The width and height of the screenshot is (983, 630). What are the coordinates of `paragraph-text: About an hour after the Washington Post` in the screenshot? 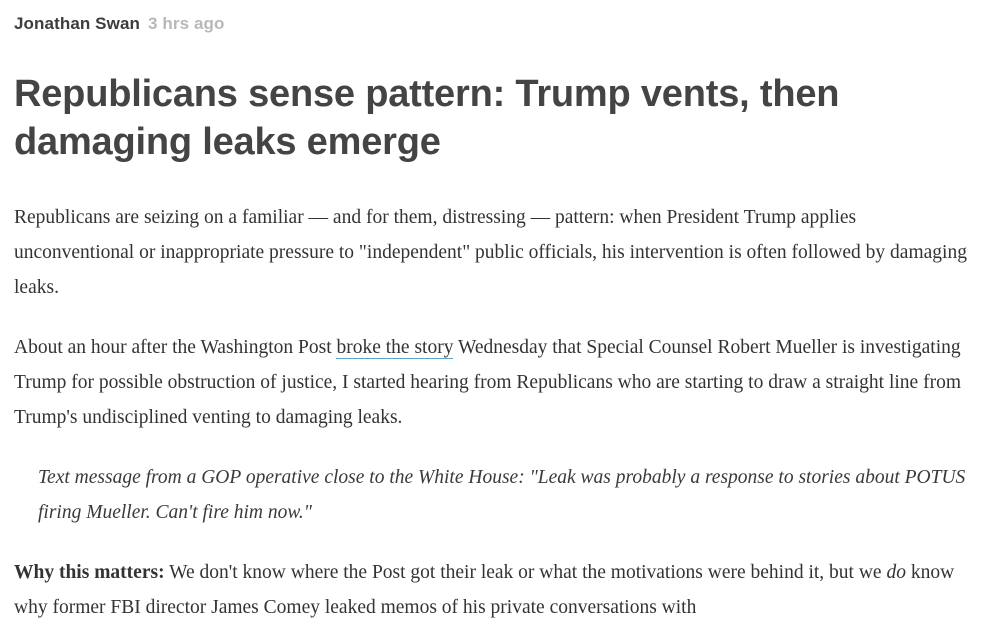 It's located at (175, 347).